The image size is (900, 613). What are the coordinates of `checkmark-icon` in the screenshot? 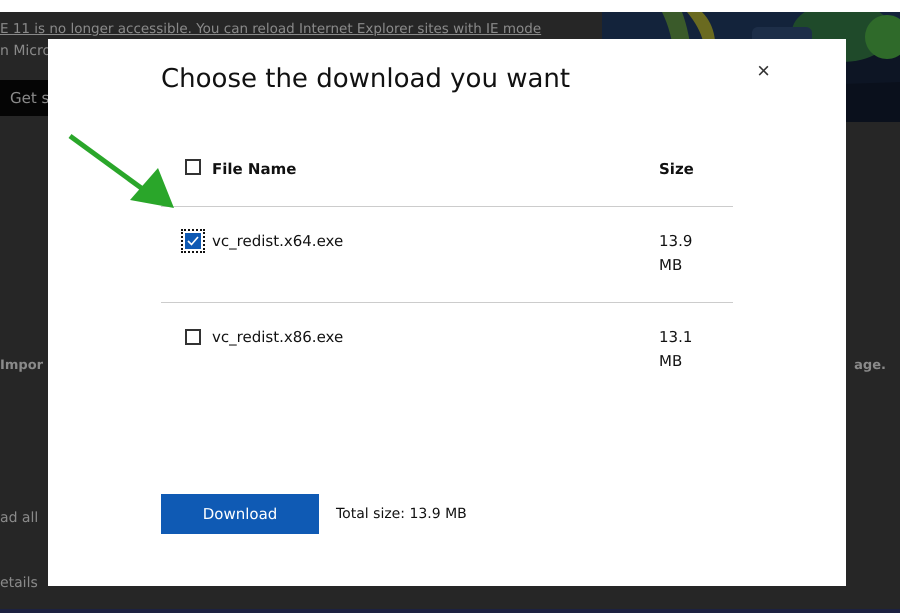 It's located at (193, 241).